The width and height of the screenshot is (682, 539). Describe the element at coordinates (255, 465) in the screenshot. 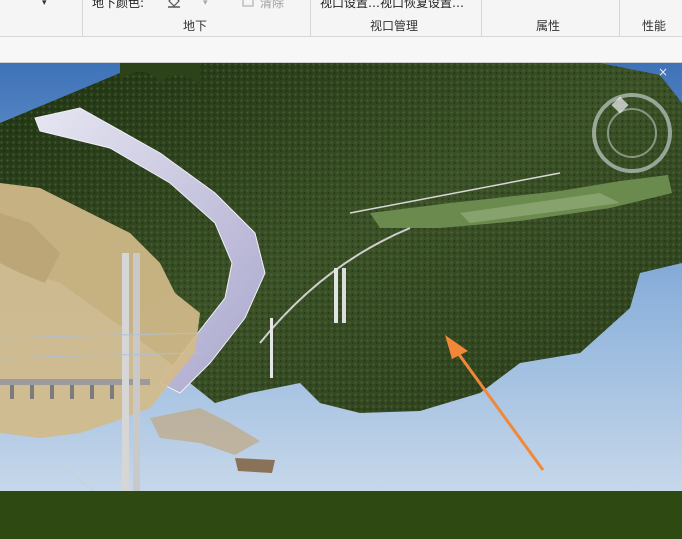

I see `floating-mesh-fragment` at that location.